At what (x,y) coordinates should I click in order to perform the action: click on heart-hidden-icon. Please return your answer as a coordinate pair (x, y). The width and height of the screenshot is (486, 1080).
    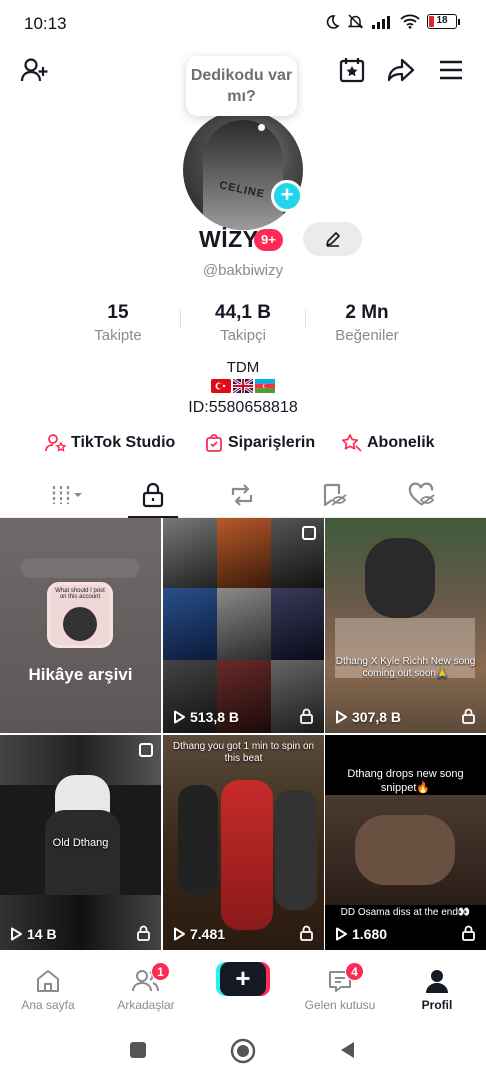
    Looking at the image, I should click on (421, 494).